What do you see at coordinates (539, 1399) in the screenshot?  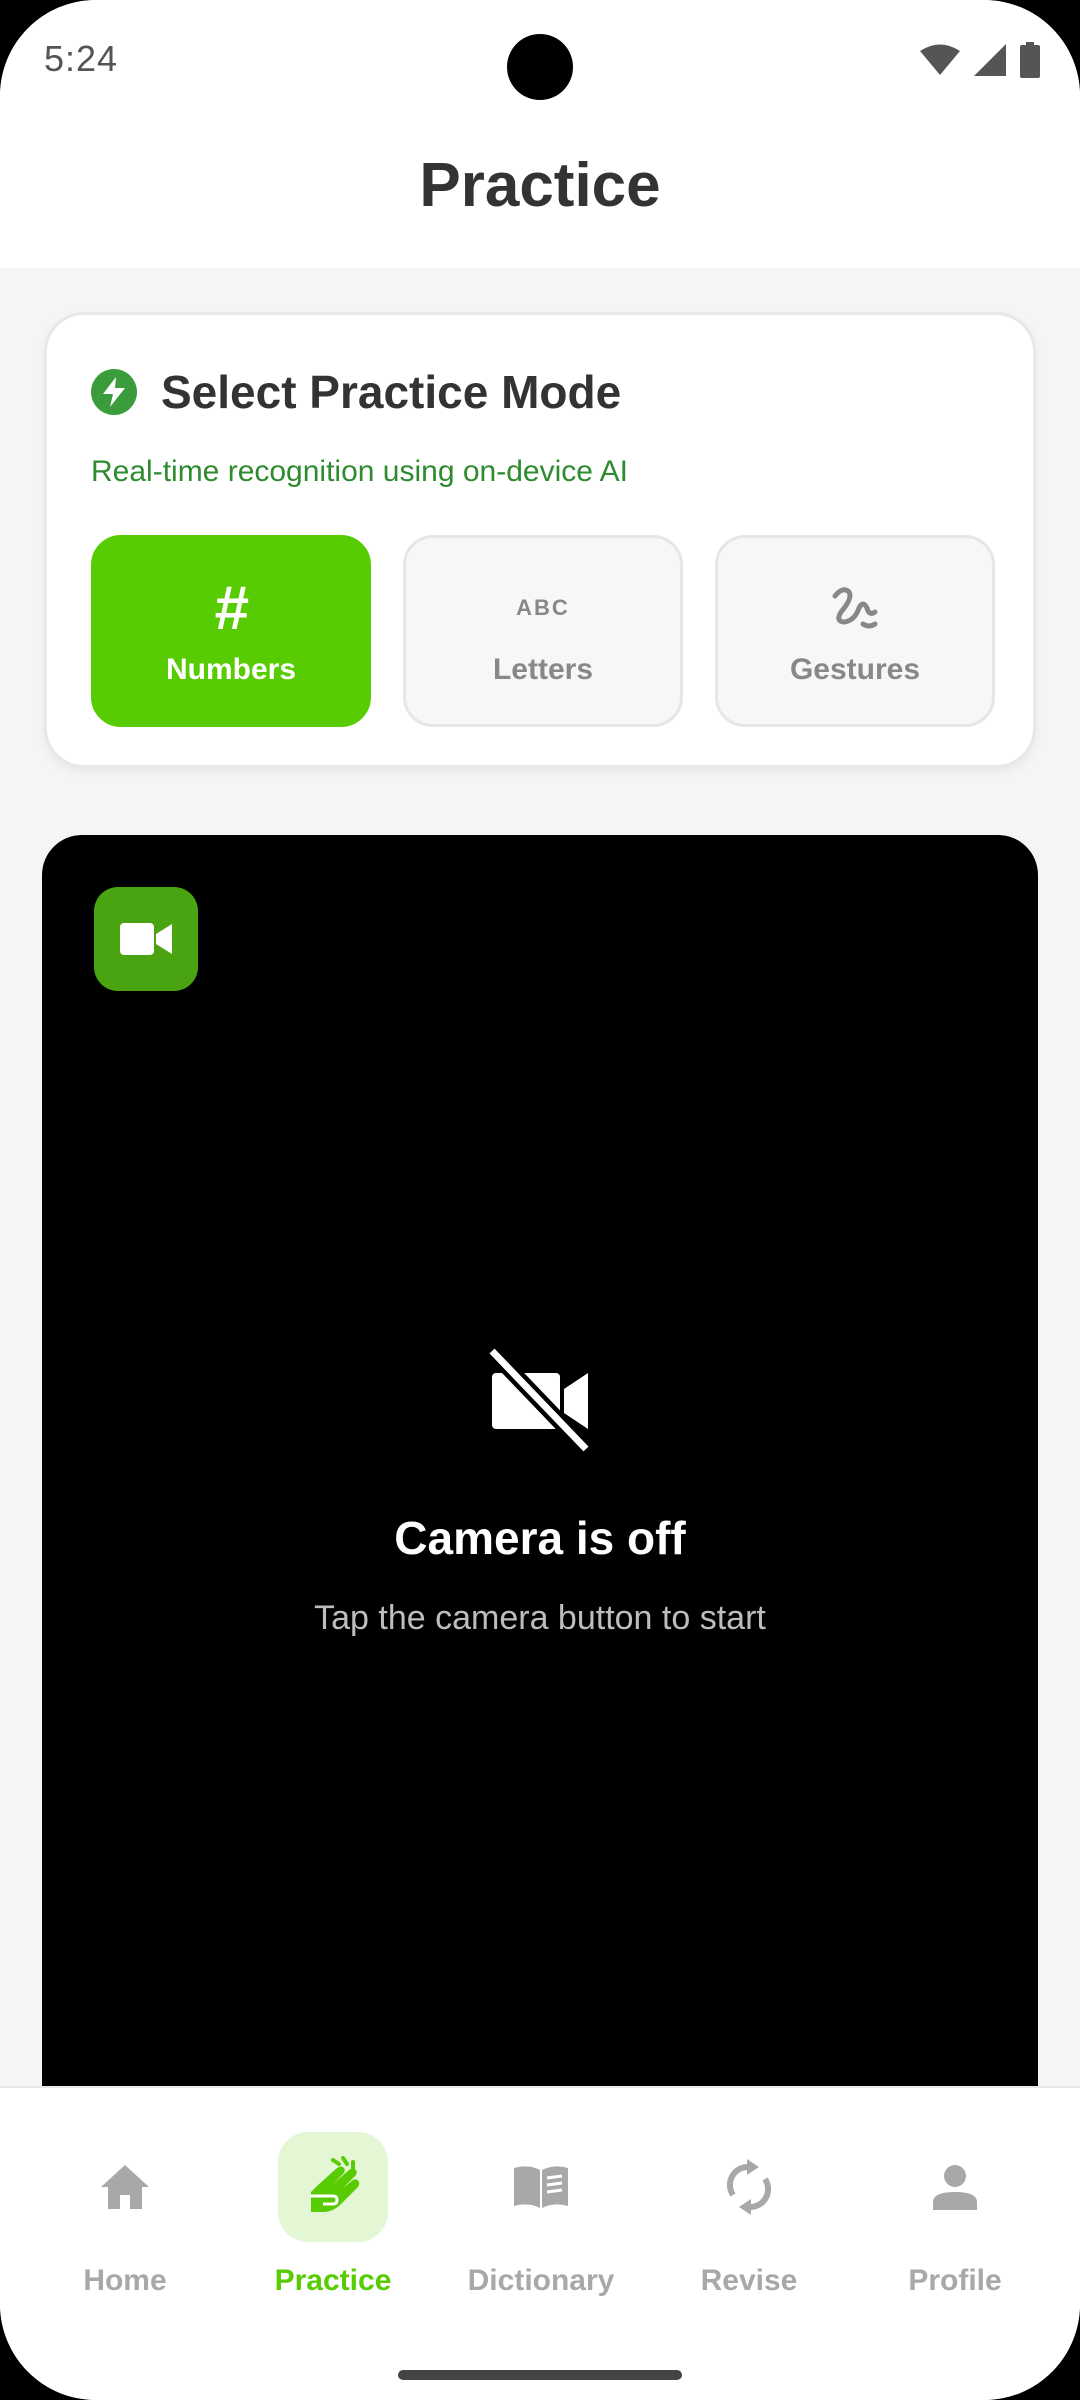 I see `camera-off-icon` at bounding box center [539, 1399].